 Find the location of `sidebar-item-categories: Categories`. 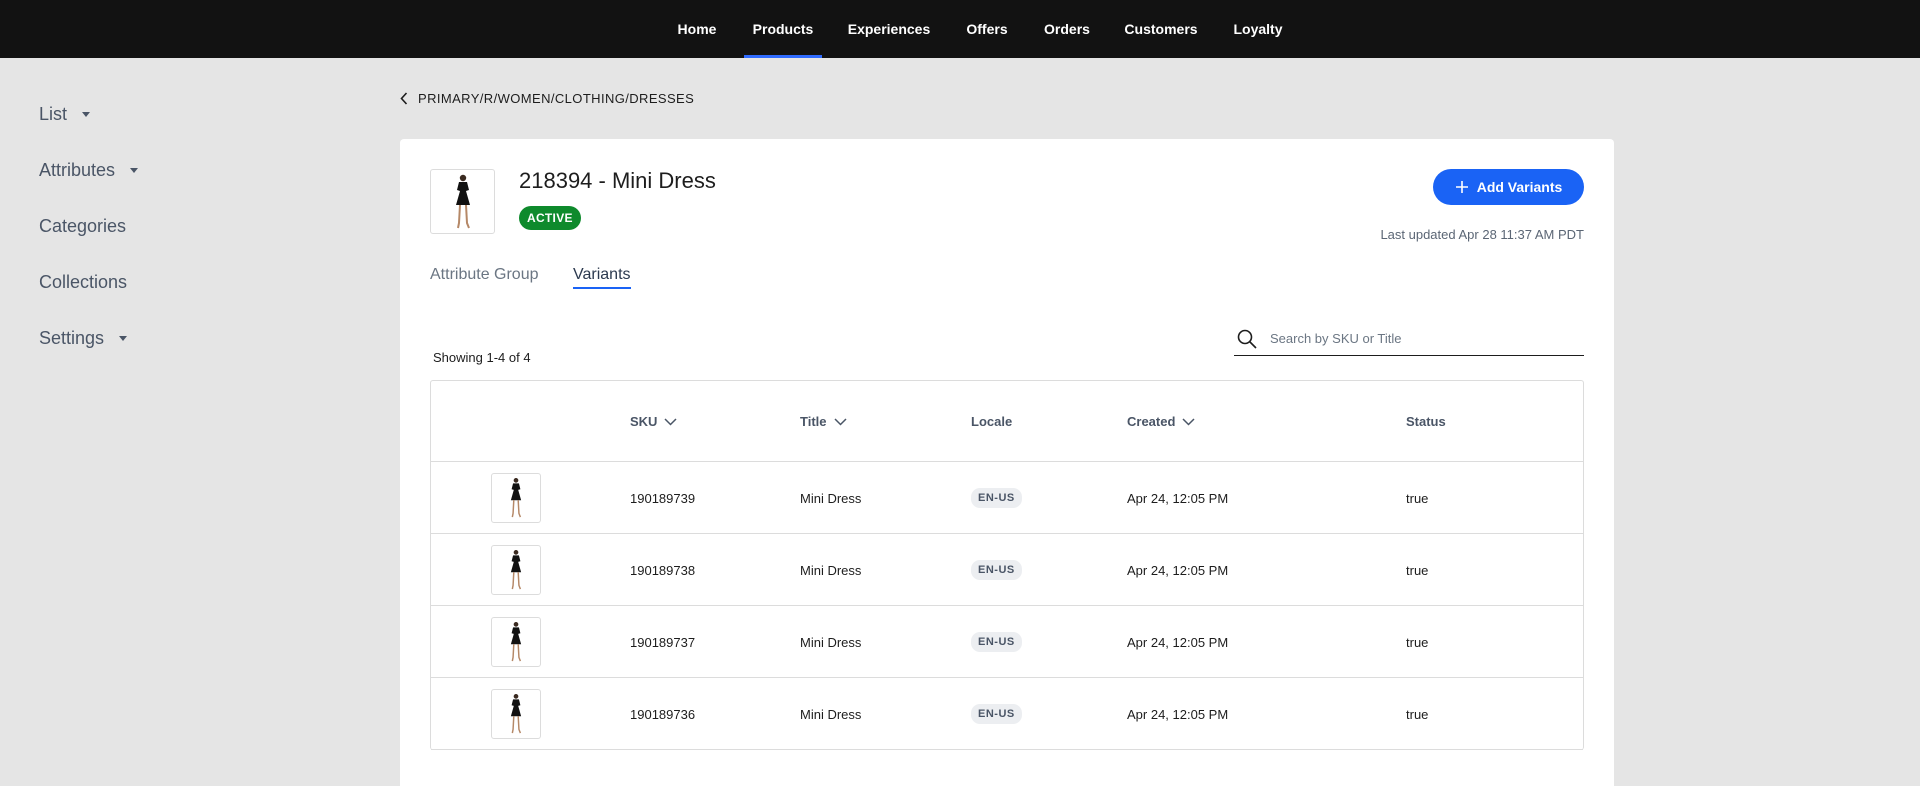

sidebar-item-categories: Categories is located at coordinates (82, 226).